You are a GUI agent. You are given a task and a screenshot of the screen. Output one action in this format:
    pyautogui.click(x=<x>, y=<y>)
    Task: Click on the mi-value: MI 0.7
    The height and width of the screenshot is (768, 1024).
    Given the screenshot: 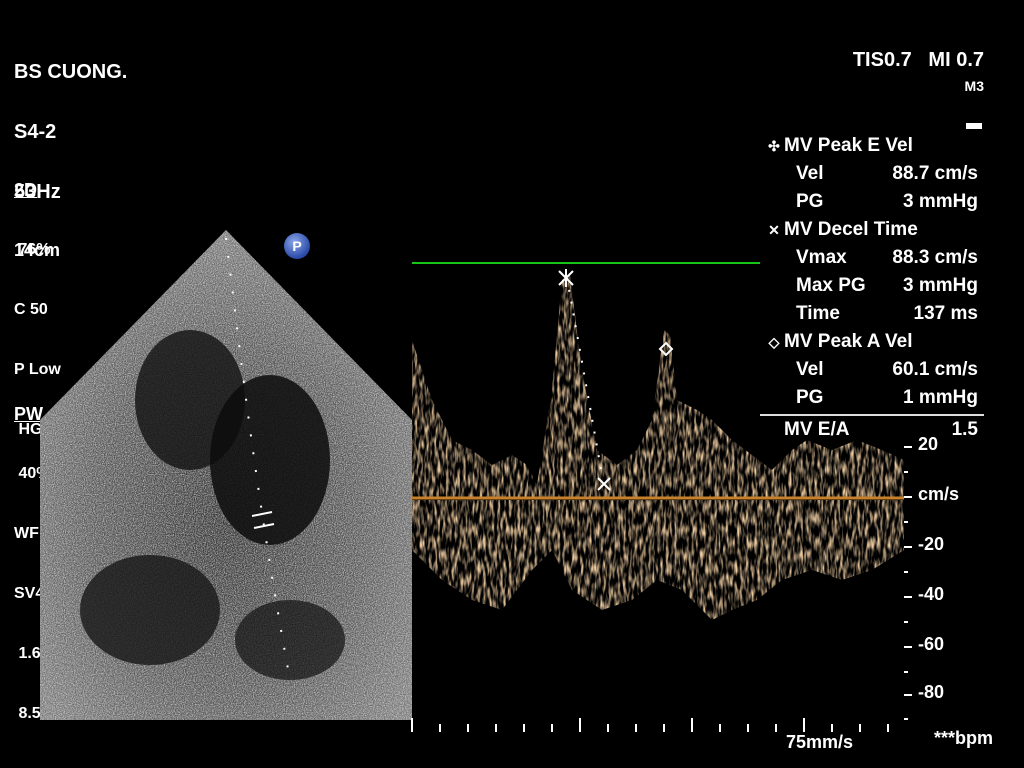 What is the action you would take?
    pyautogui.click(x=956, y=60)
    